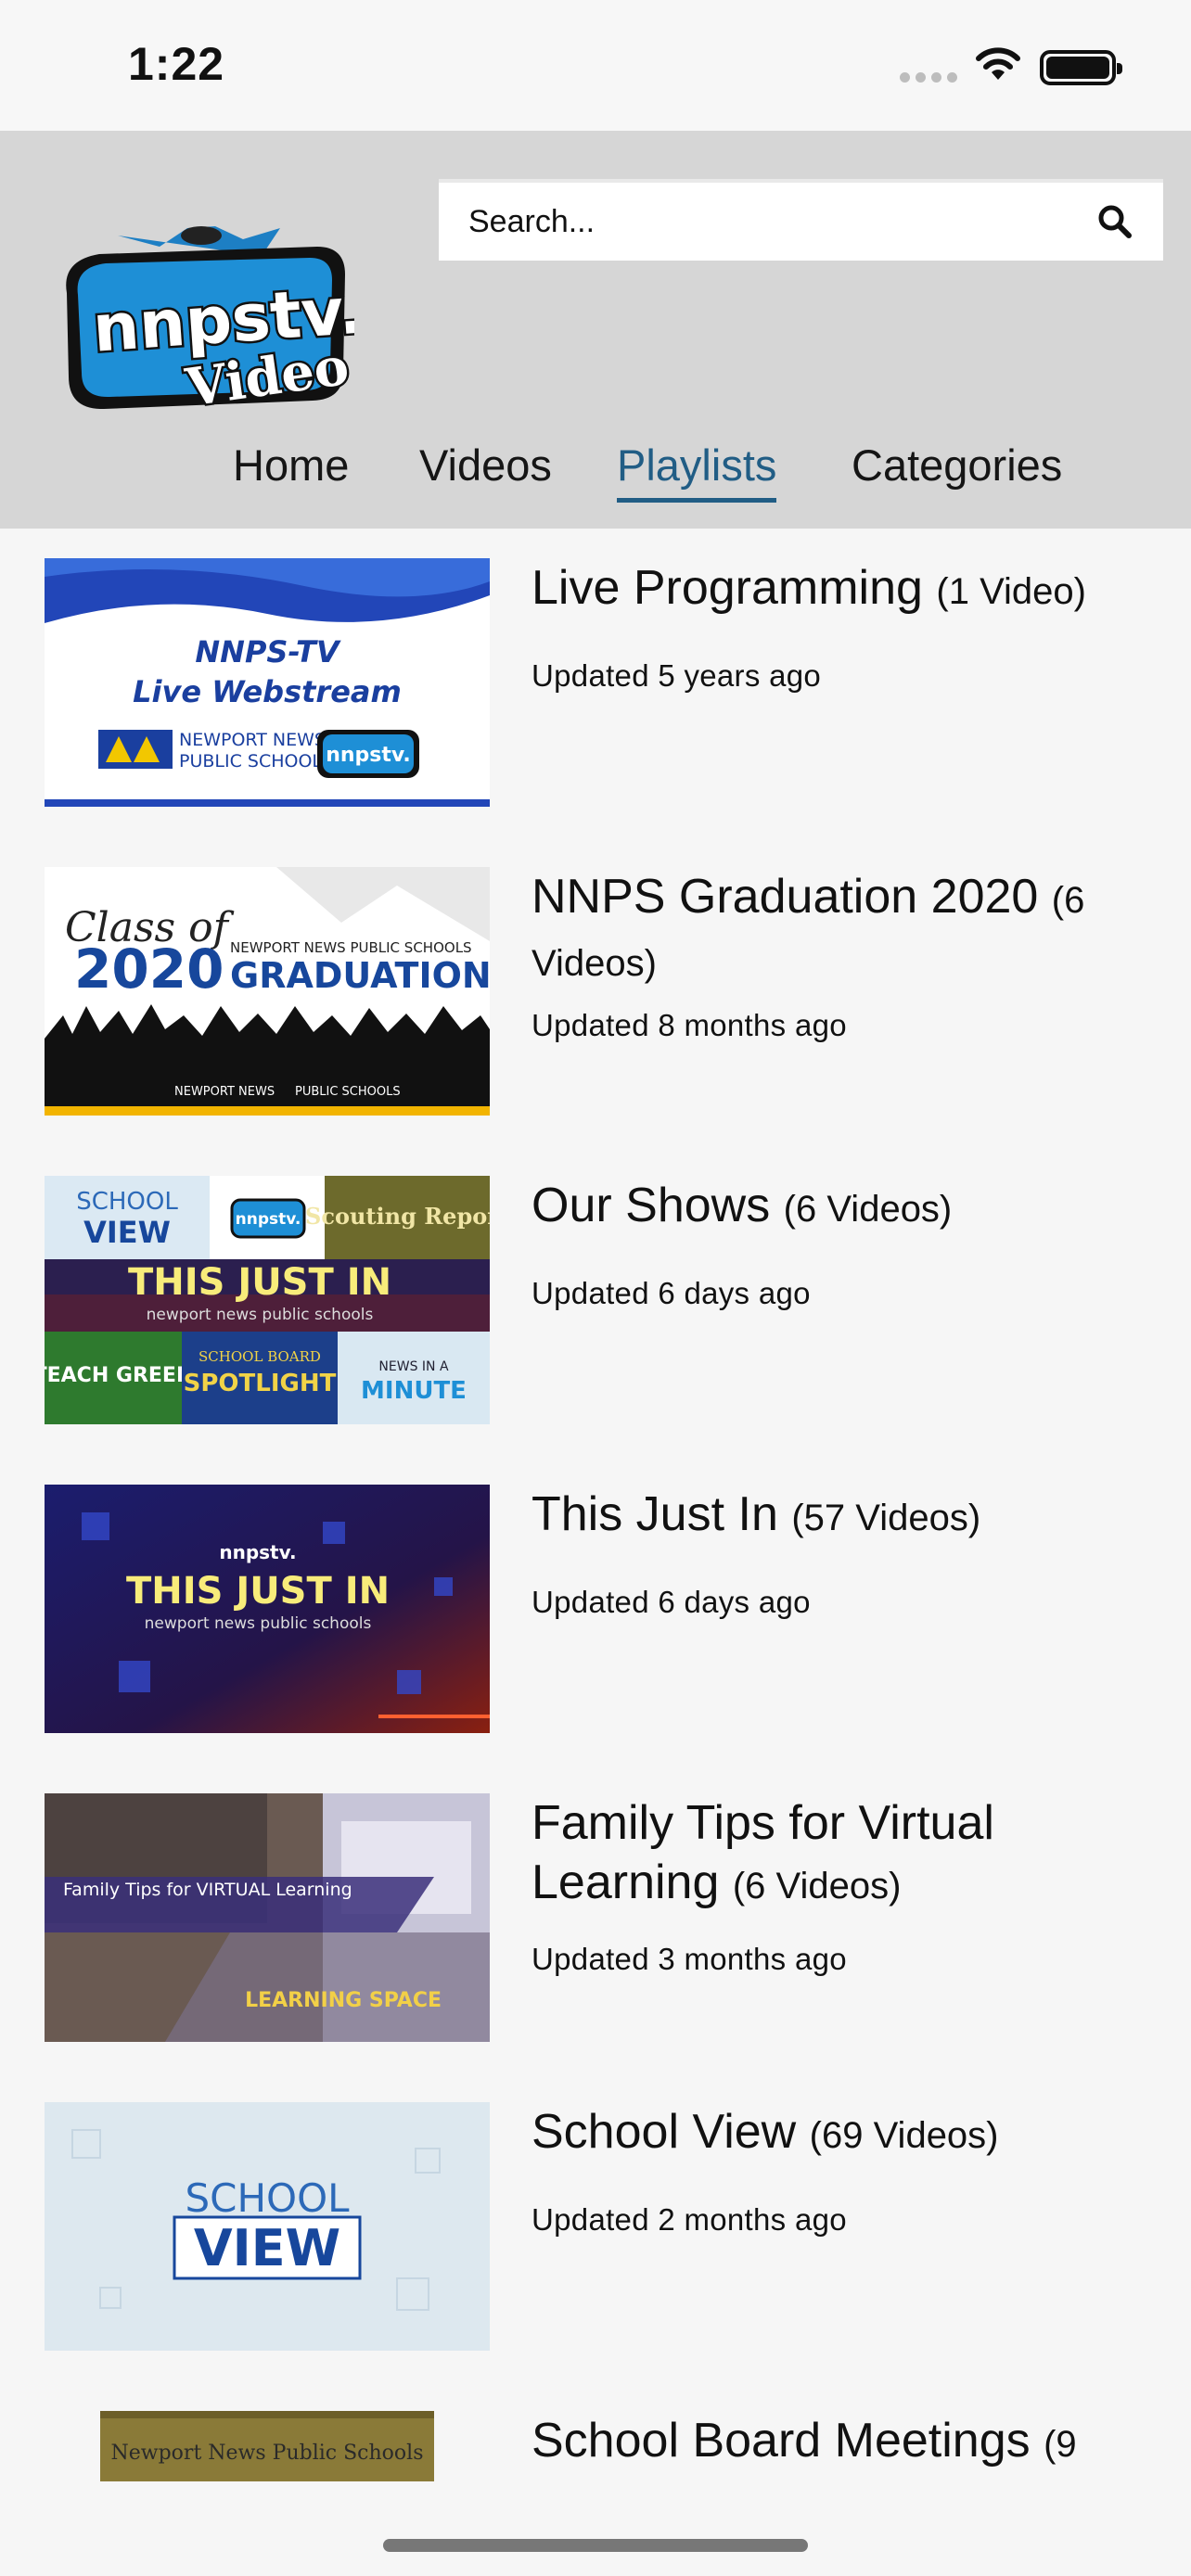  Describe the element at coordinates (689, 2219) in the screenshot. I see `playlist-updated: Updated 2 months ago` at that location.